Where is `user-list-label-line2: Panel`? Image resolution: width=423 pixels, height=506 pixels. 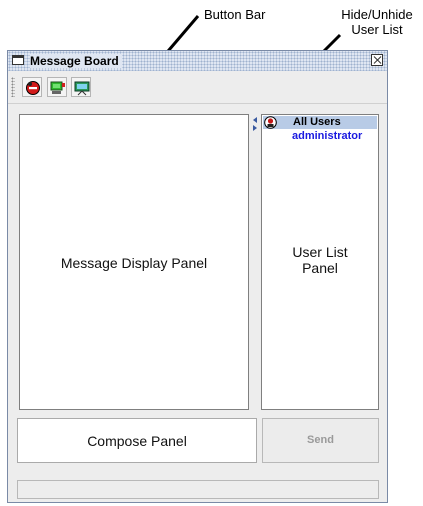 user-list-label-line2: Panel is located at coordinates (320, 268).